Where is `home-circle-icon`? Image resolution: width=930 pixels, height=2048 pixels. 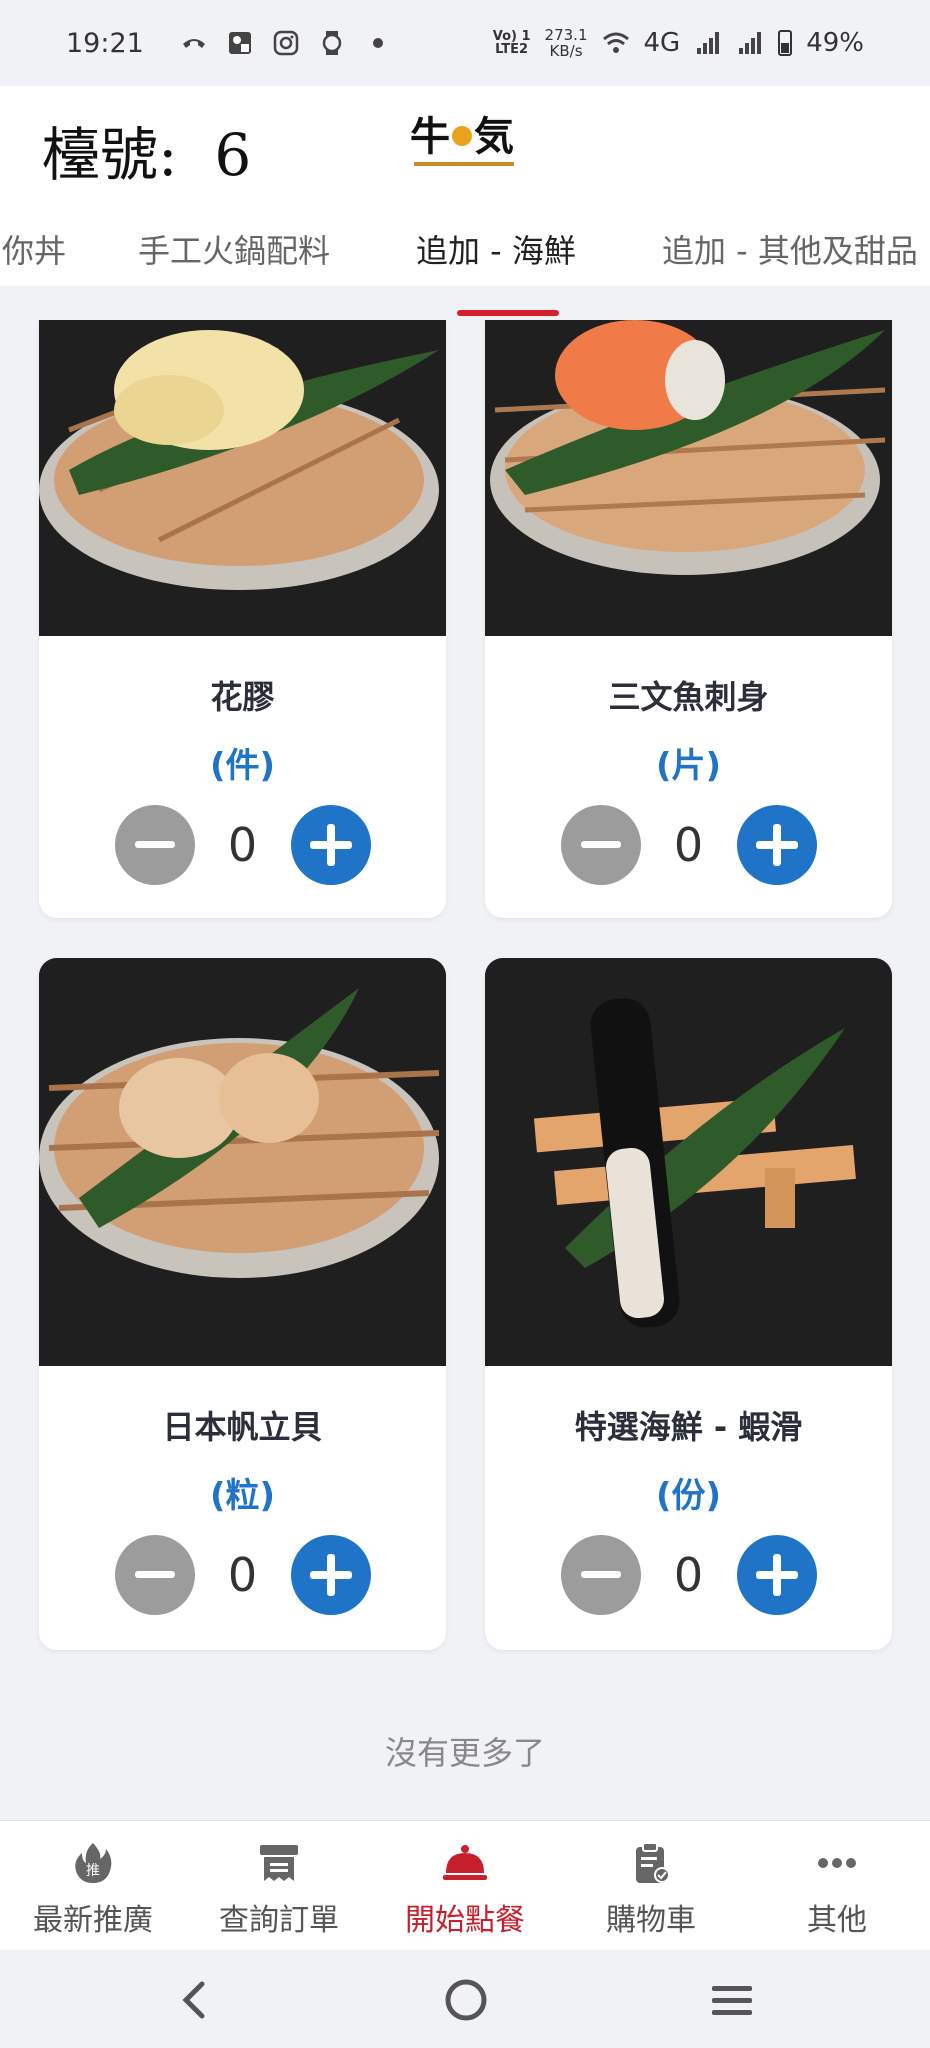 home-circle-icon is located at coordinates (466, 2000).